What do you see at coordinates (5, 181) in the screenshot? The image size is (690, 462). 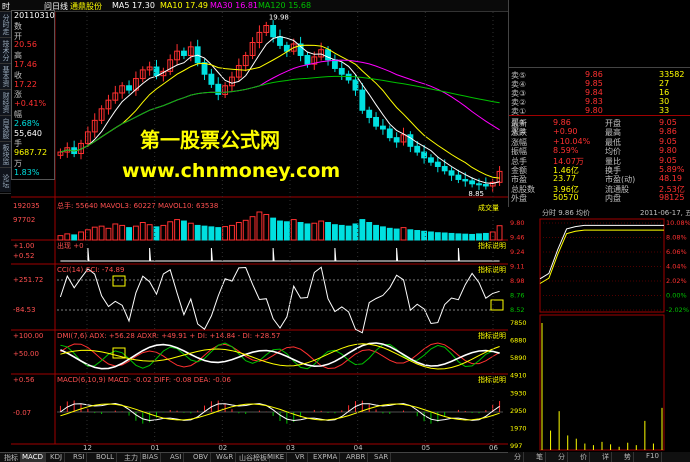 I see `left-tab-6: 论坛` at bounding box center [5, 181].